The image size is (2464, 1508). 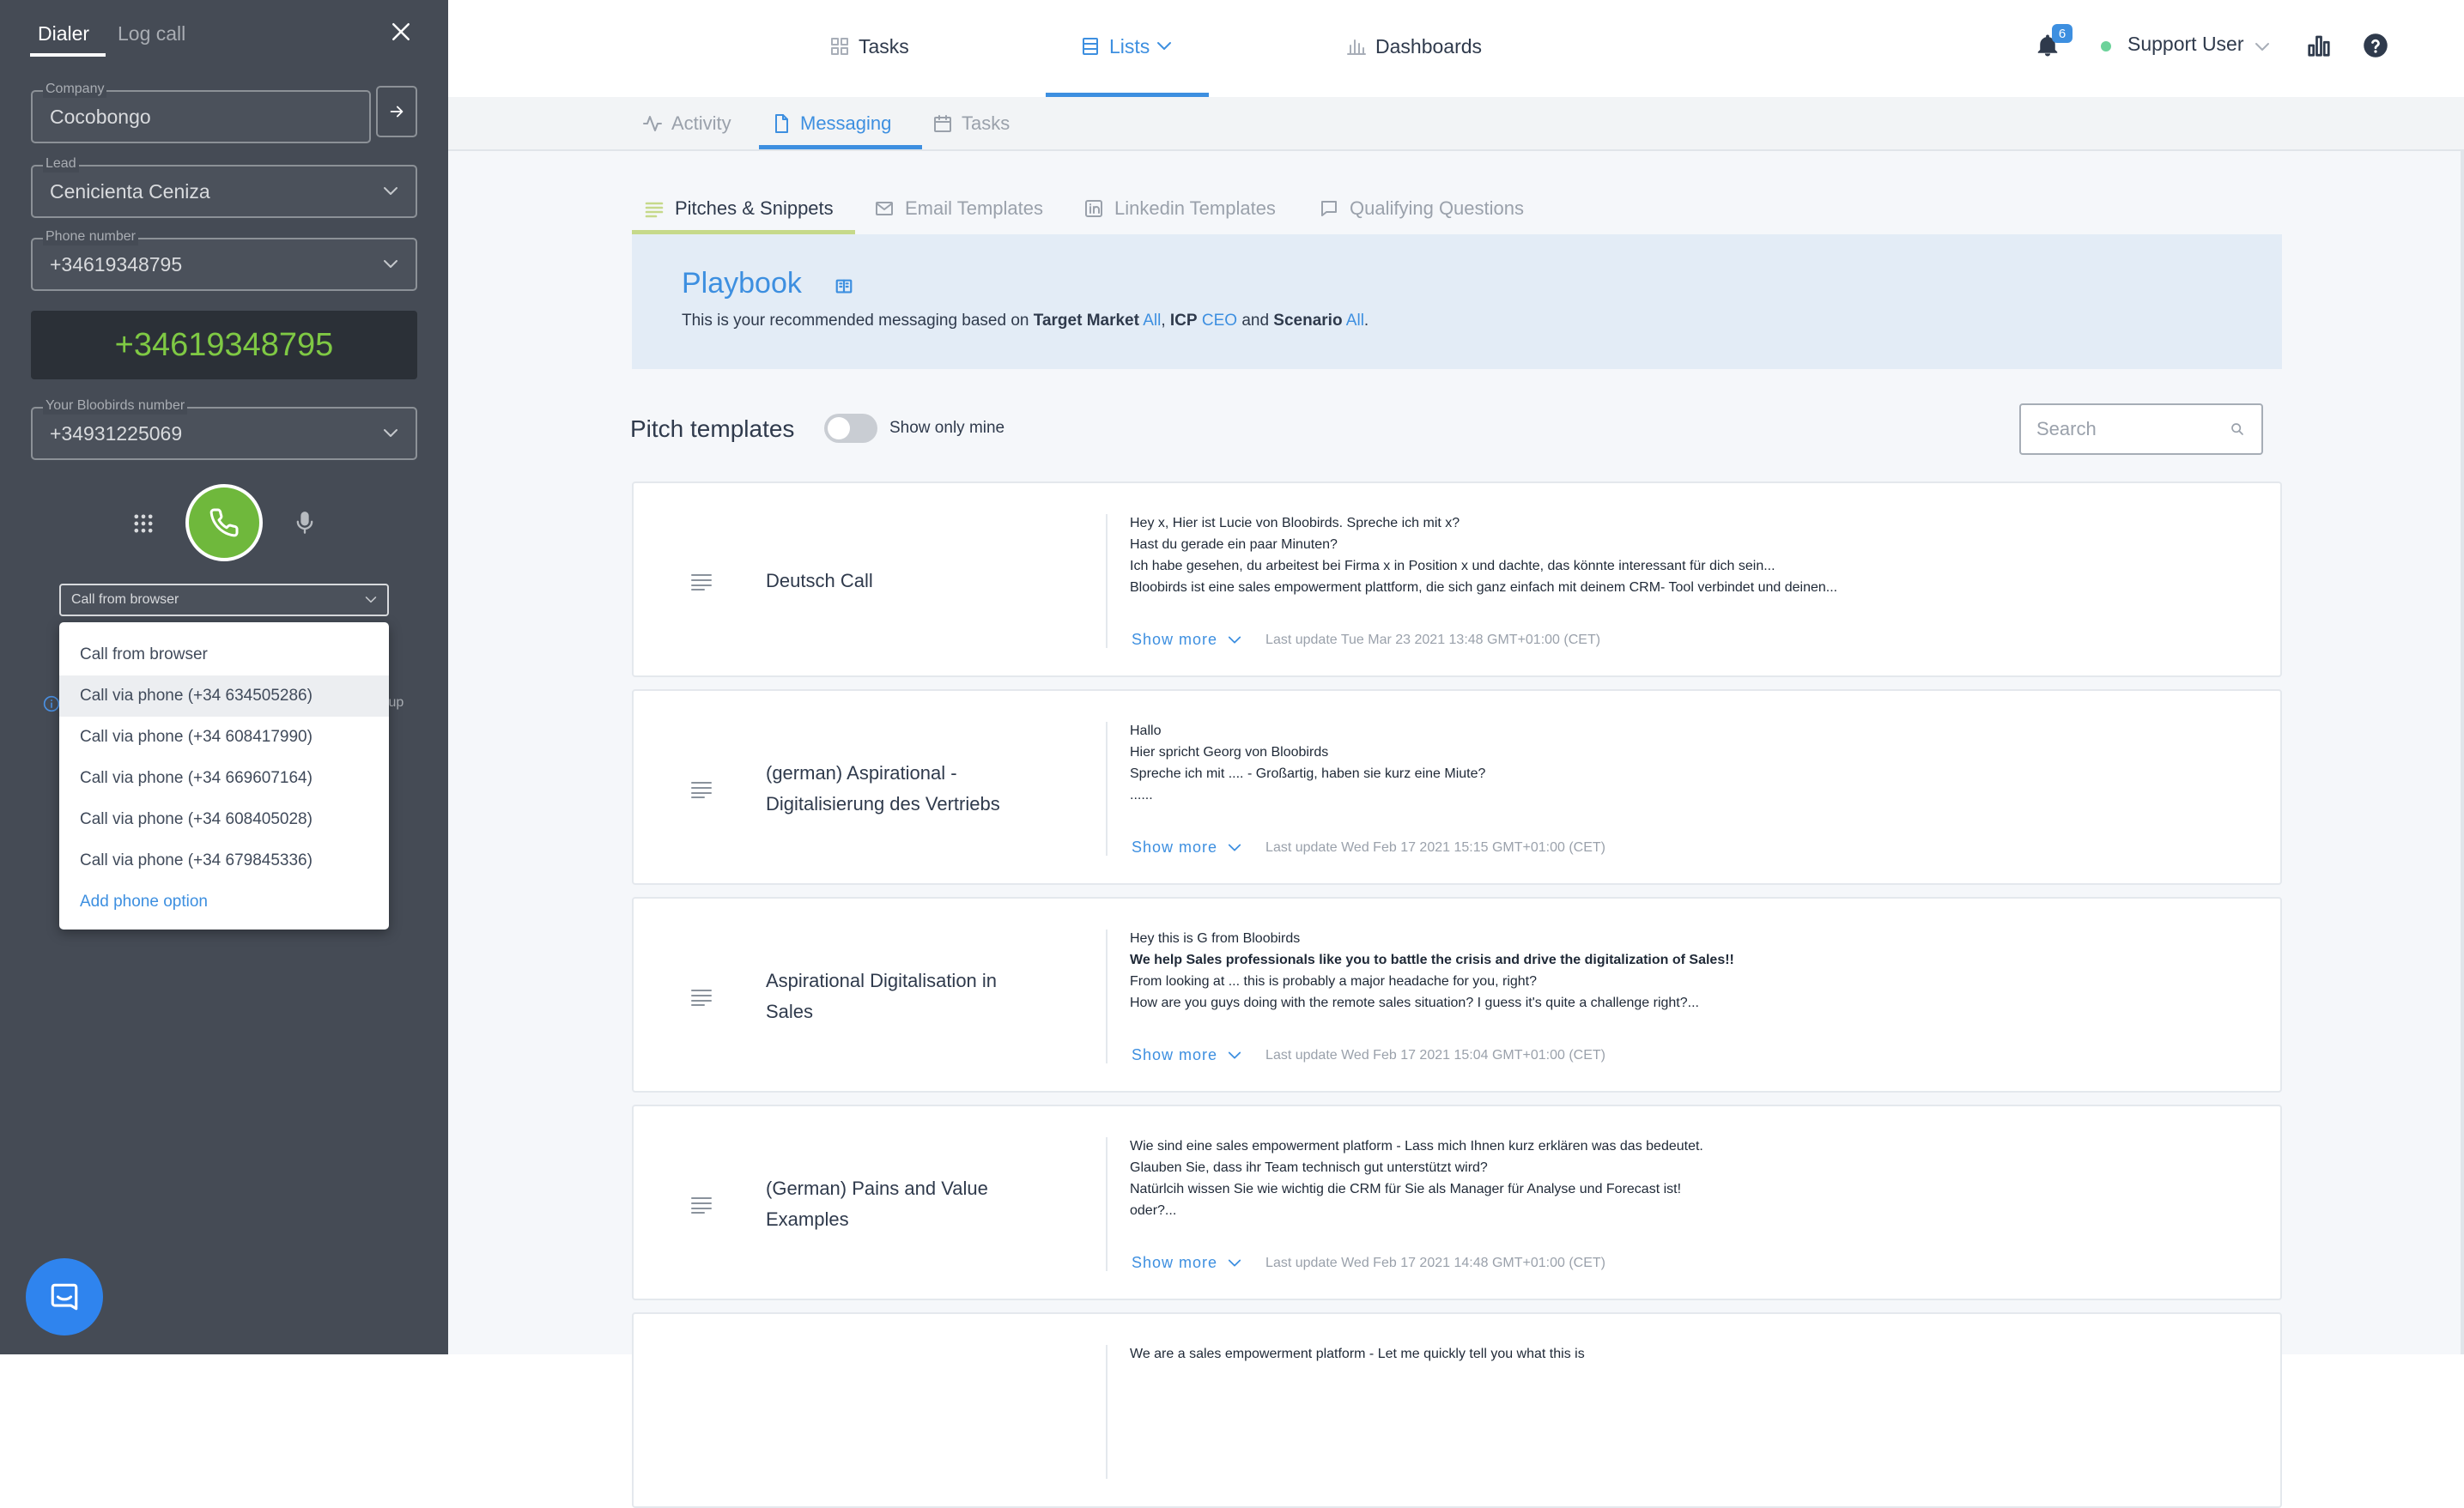 What do you see at coordinates (869, 46) in the screenshot?
I see `nav-tasks: Tasks` at bounding box center [869, 46].